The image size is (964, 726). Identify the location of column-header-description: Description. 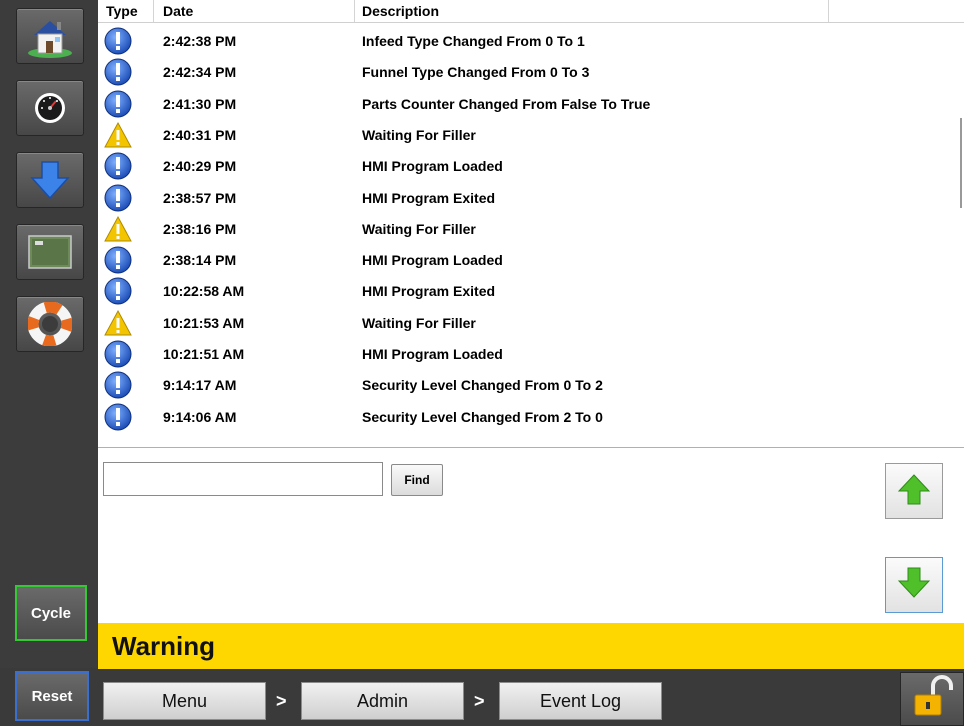
(400, 11).